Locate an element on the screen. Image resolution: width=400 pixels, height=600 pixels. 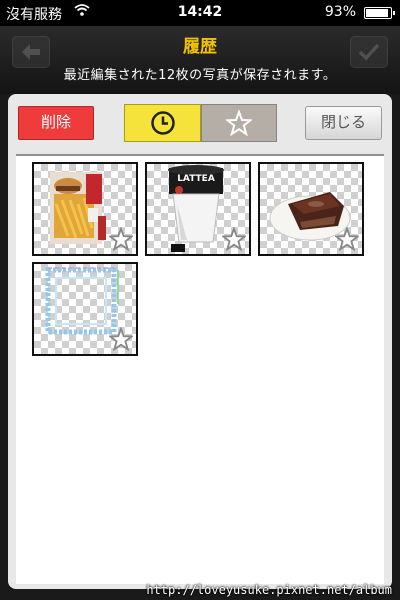
page-title: 履歴 is located at coordinates (200, 47).